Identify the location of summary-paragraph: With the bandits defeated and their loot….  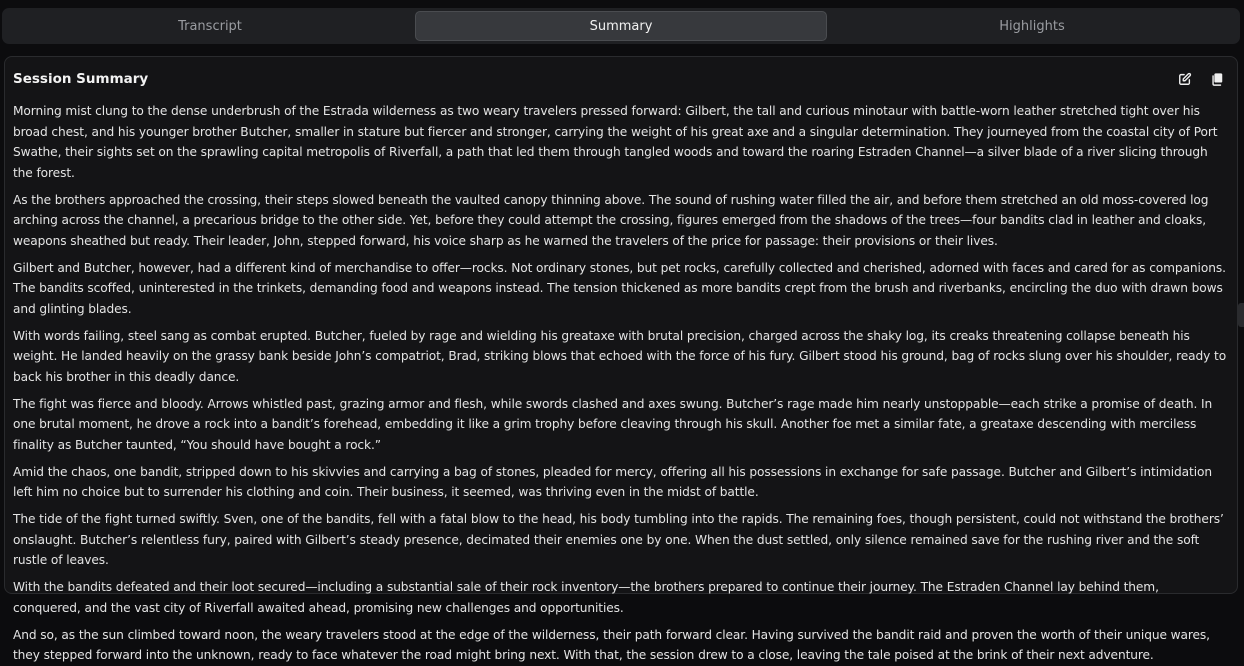
(586, 597).